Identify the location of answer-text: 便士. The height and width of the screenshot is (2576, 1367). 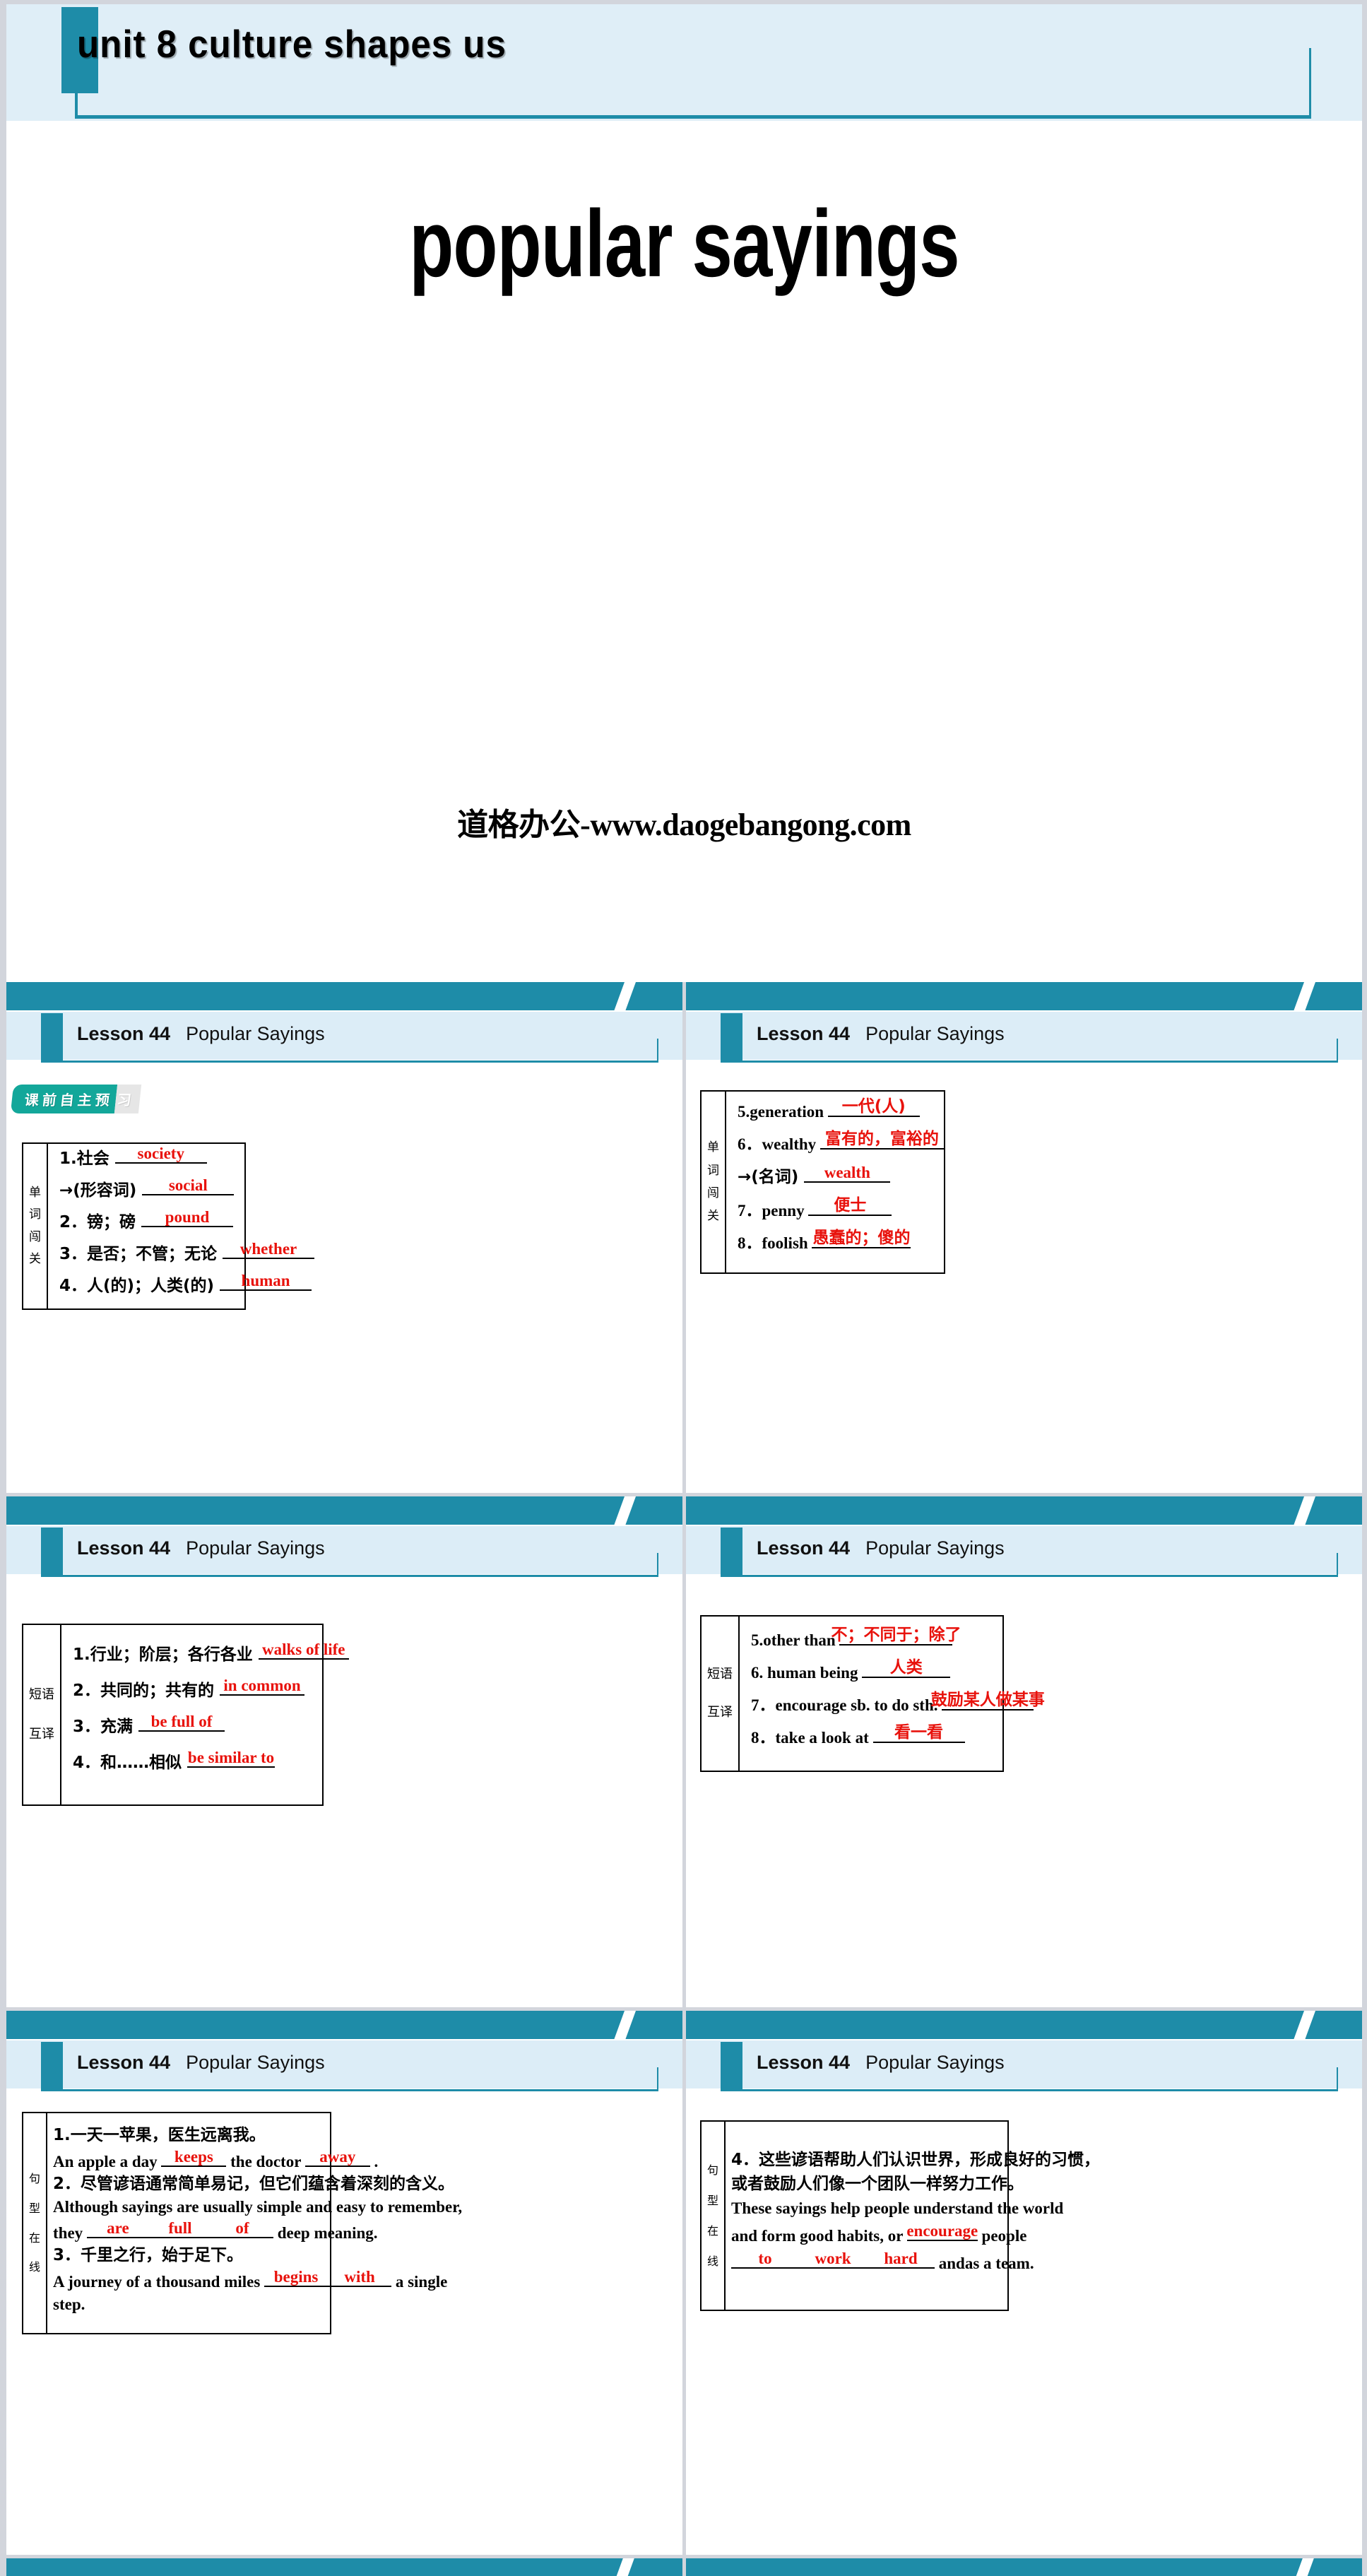
(851, 1205).